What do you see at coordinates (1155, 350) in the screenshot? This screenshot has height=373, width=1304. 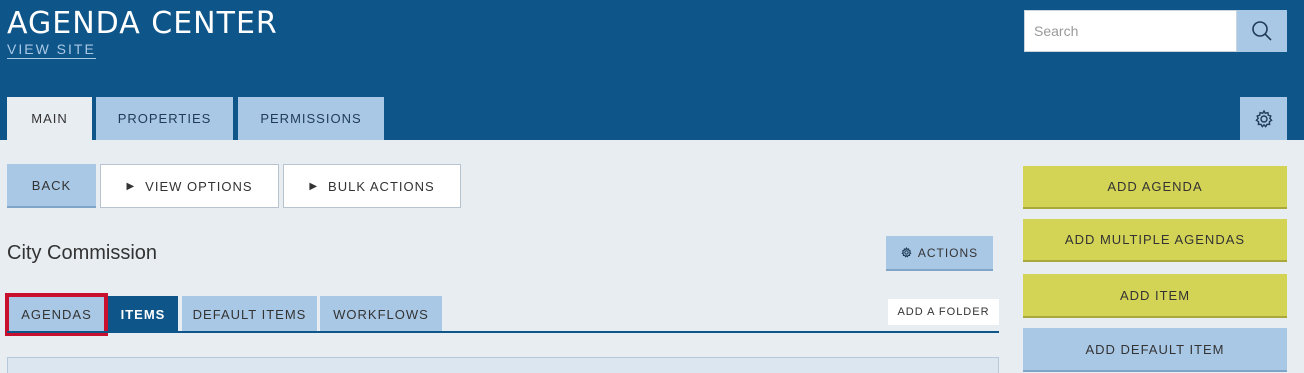 I see `add-default-item-button: ADD DEFAULT ITEM` at bounding box center [1155, 350].